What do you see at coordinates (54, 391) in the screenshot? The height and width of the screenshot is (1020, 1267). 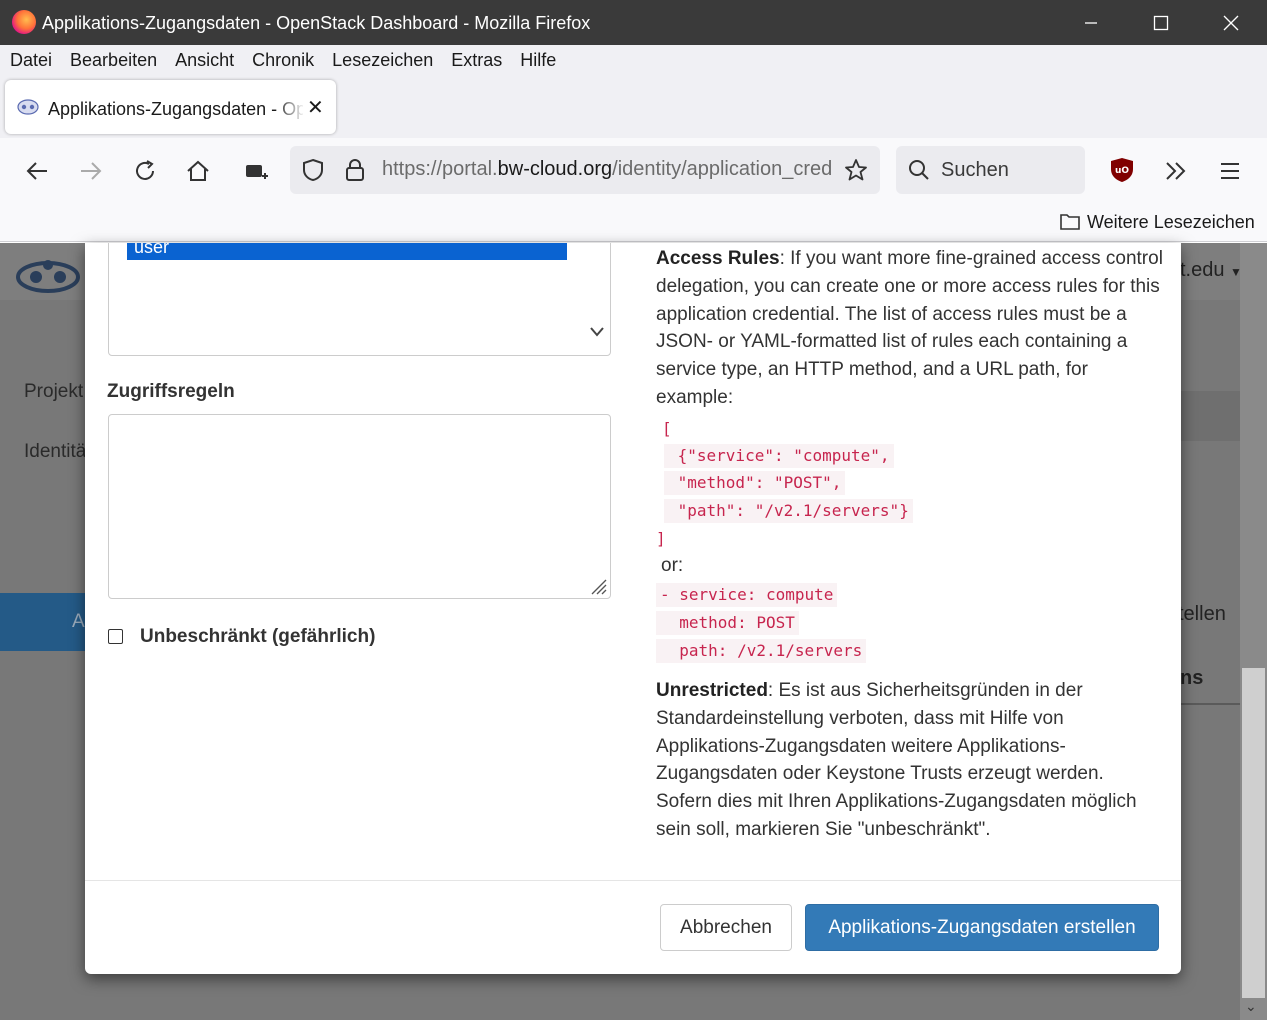 I see `sidebar-projekt: Projekt` at bounding box center [54, 391].